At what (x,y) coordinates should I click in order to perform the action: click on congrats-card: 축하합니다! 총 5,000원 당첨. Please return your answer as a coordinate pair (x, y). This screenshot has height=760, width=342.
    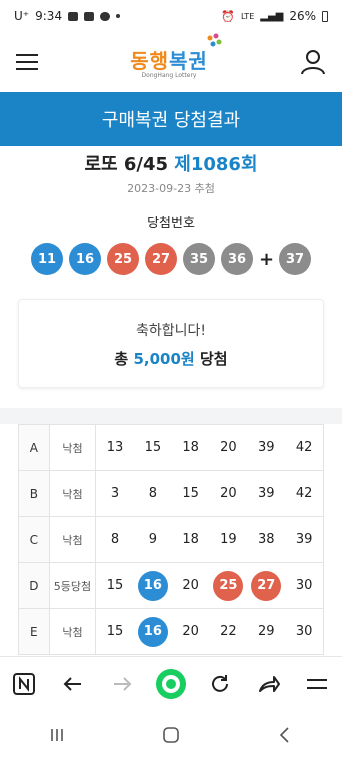
    Looking at the image, I should click on (171, 343).